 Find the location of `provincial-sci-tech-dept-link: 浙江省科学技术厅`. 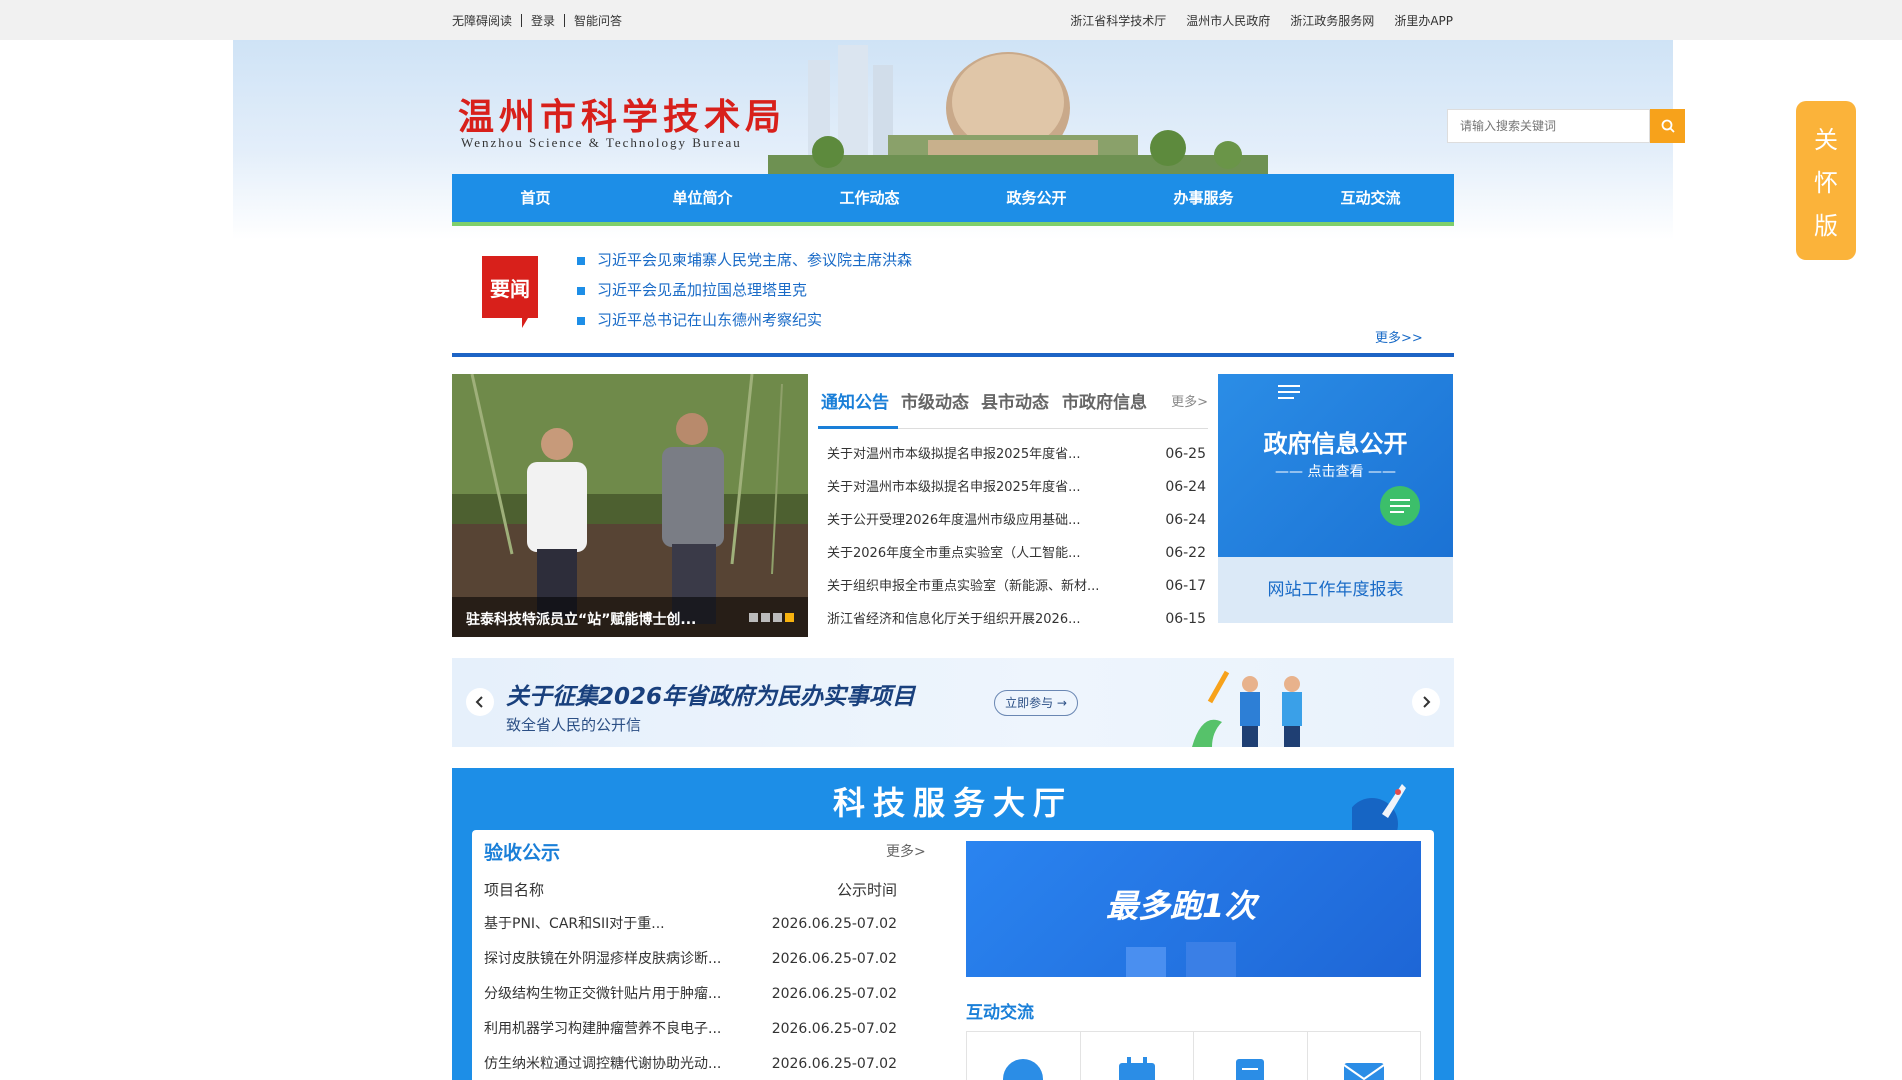

provincial-sci-tech-dept-link: 浙江省科学技术厅 is located at coordinates (1118, 20).